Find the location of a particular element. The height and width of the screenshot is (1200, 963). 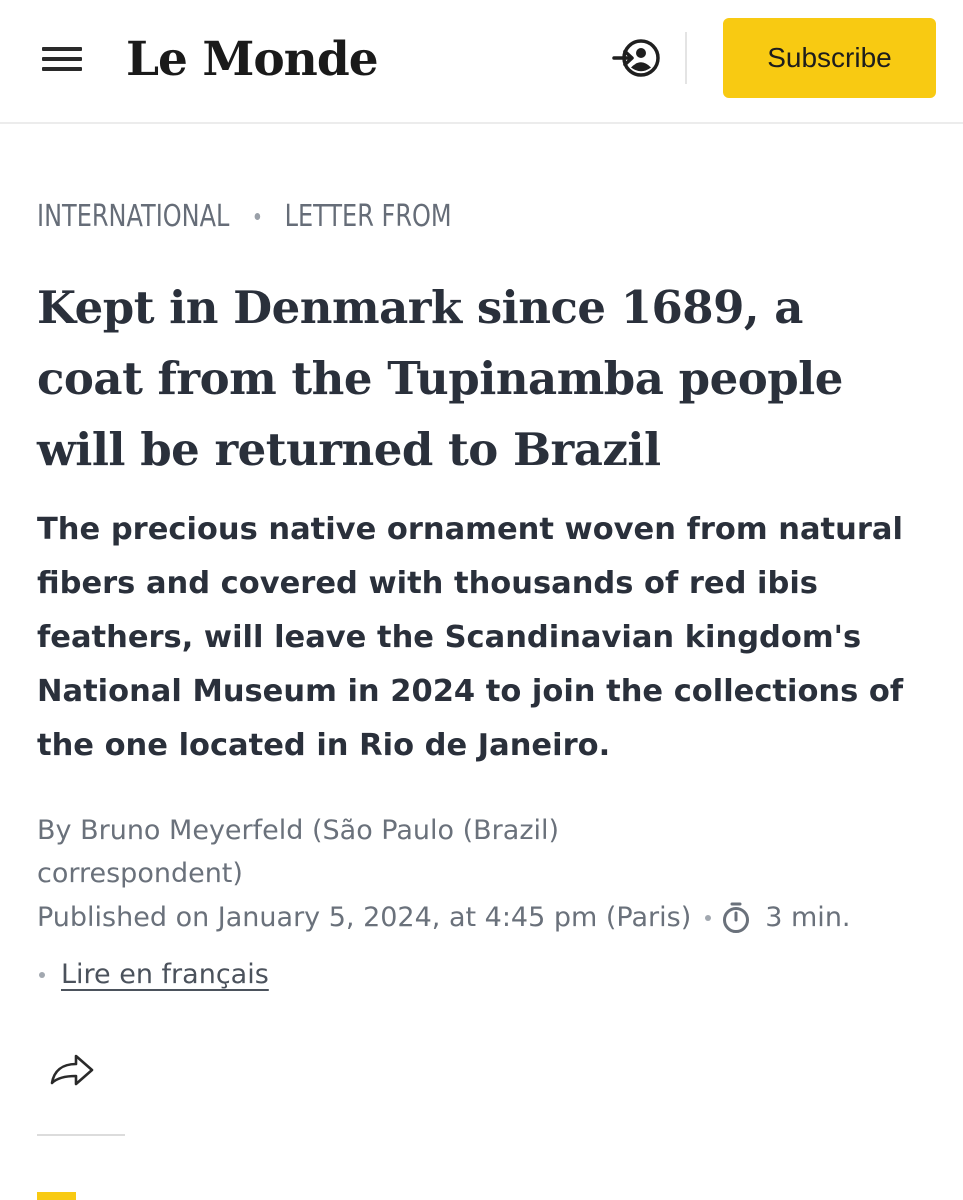

reading-time: 3 min. is located at coordinates (808, 917).